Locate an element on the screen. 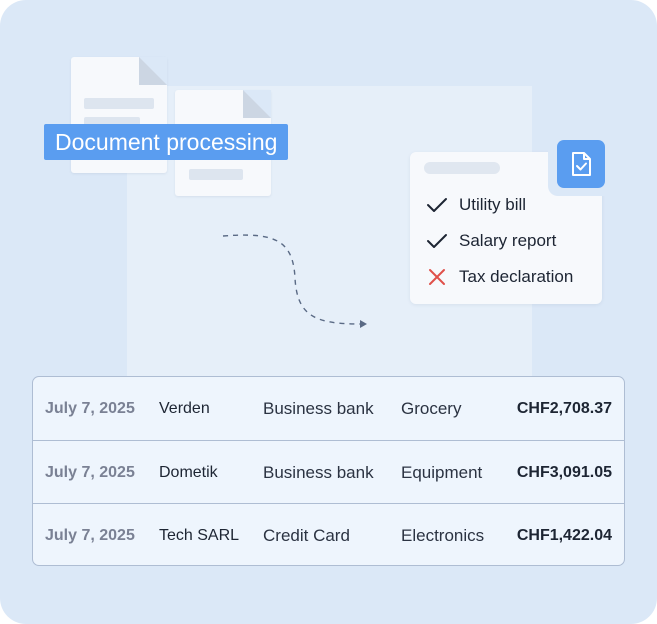  checklist-item-label: Salary report is located at coordinates (508, 240).